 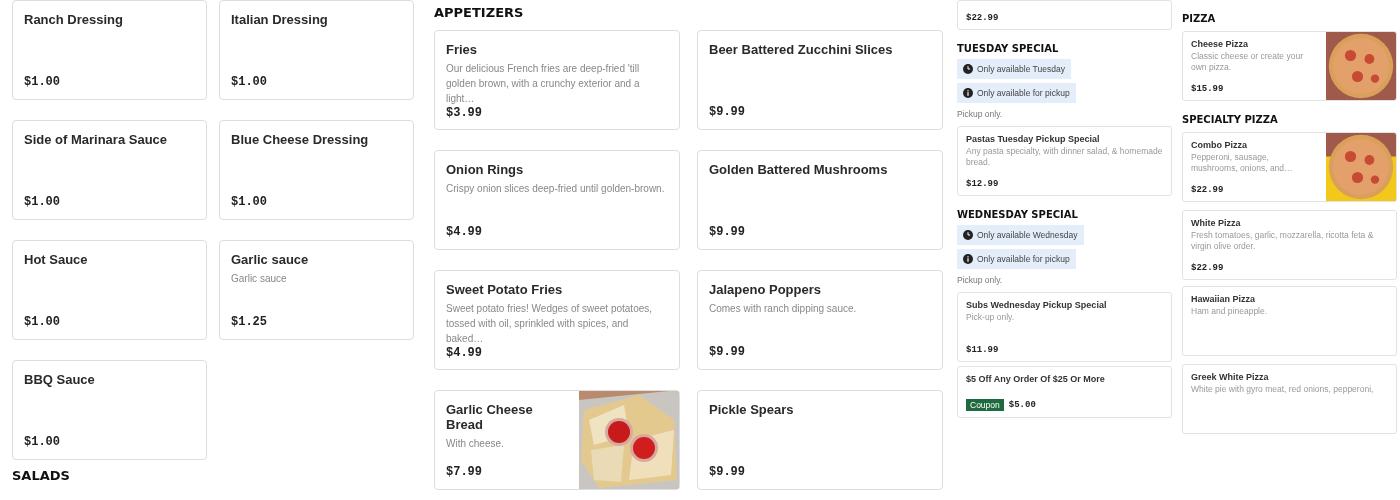 I want to click on item-name: Subs Wednesday Pickup Special, so click(x=1037, y=305).